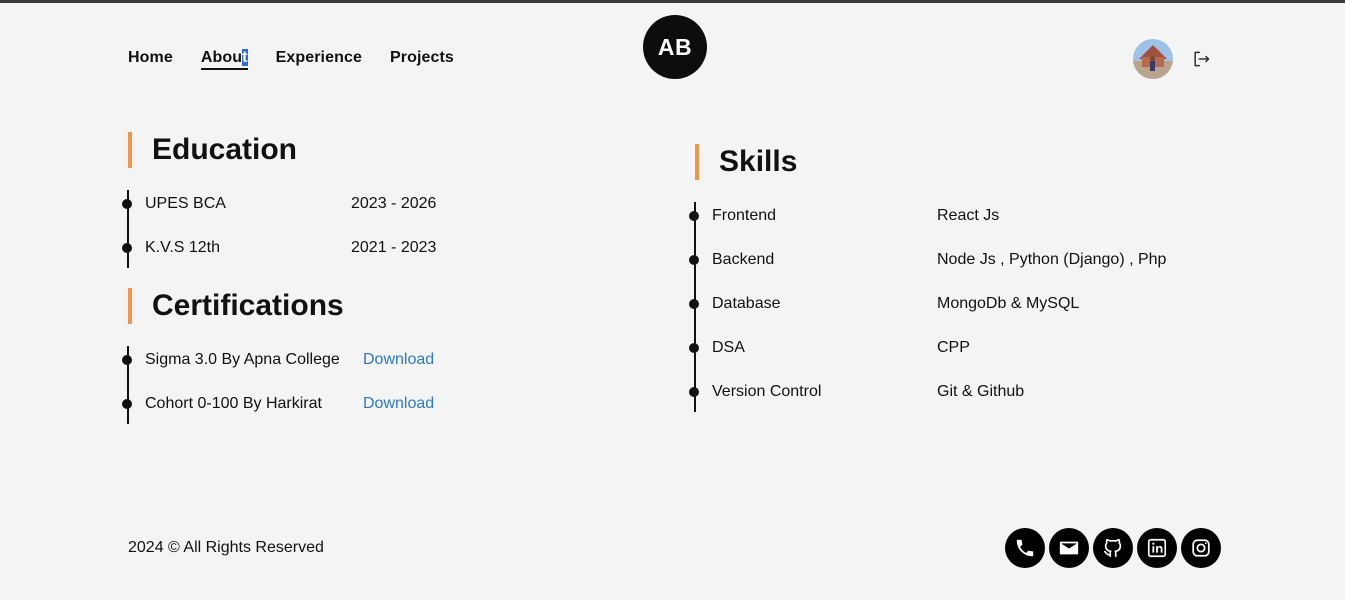 This screenshot has width=1345, height=600. I want to click on certification-name: Cohort 0-100 By Harkirat, so click(233, 403).